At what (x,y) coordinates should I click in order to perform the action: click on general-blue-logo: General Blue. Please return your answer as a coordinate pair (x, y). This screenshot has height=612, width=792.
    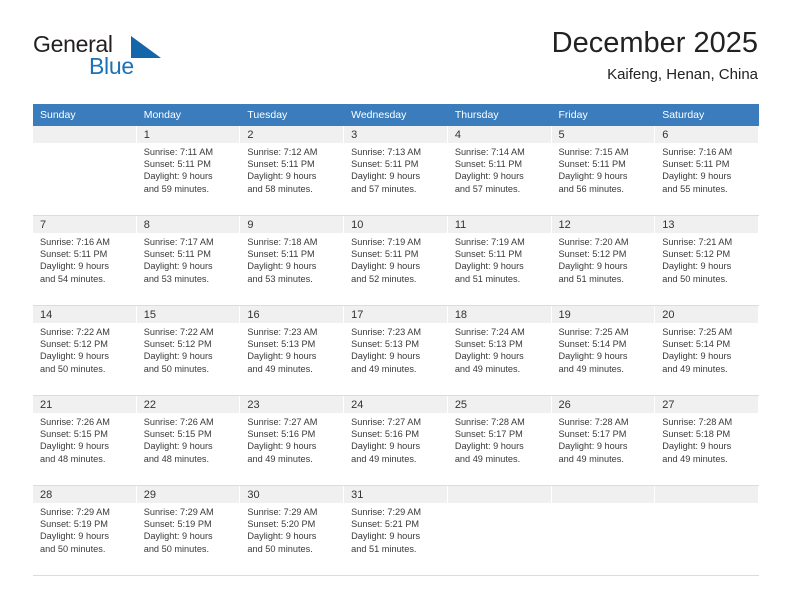
    Looking at the image, I should click on (133, 57).